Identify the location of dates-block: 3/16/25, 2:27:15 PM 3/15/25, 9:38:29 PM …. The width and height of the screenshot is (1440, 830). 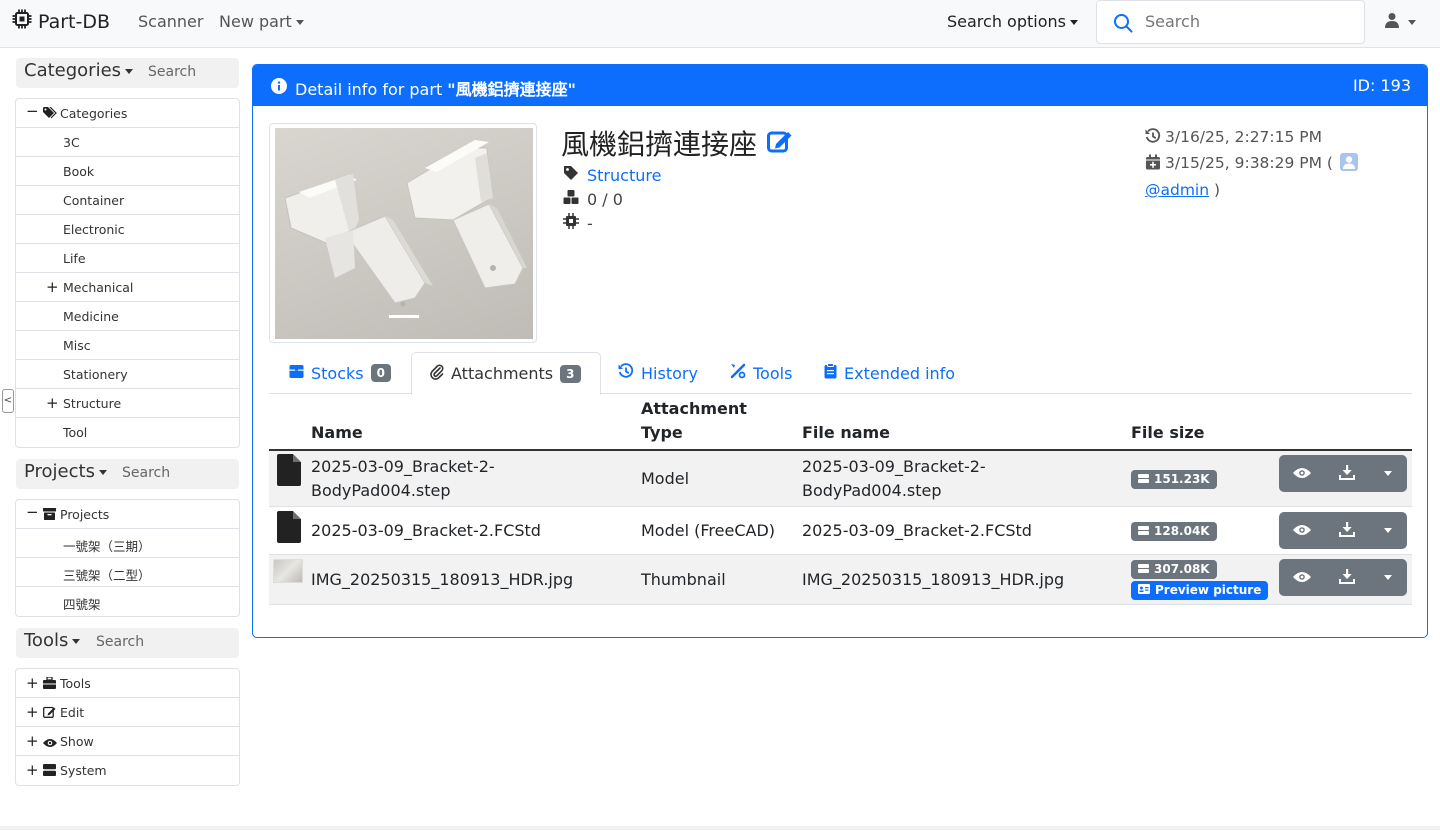
(1275, 163).